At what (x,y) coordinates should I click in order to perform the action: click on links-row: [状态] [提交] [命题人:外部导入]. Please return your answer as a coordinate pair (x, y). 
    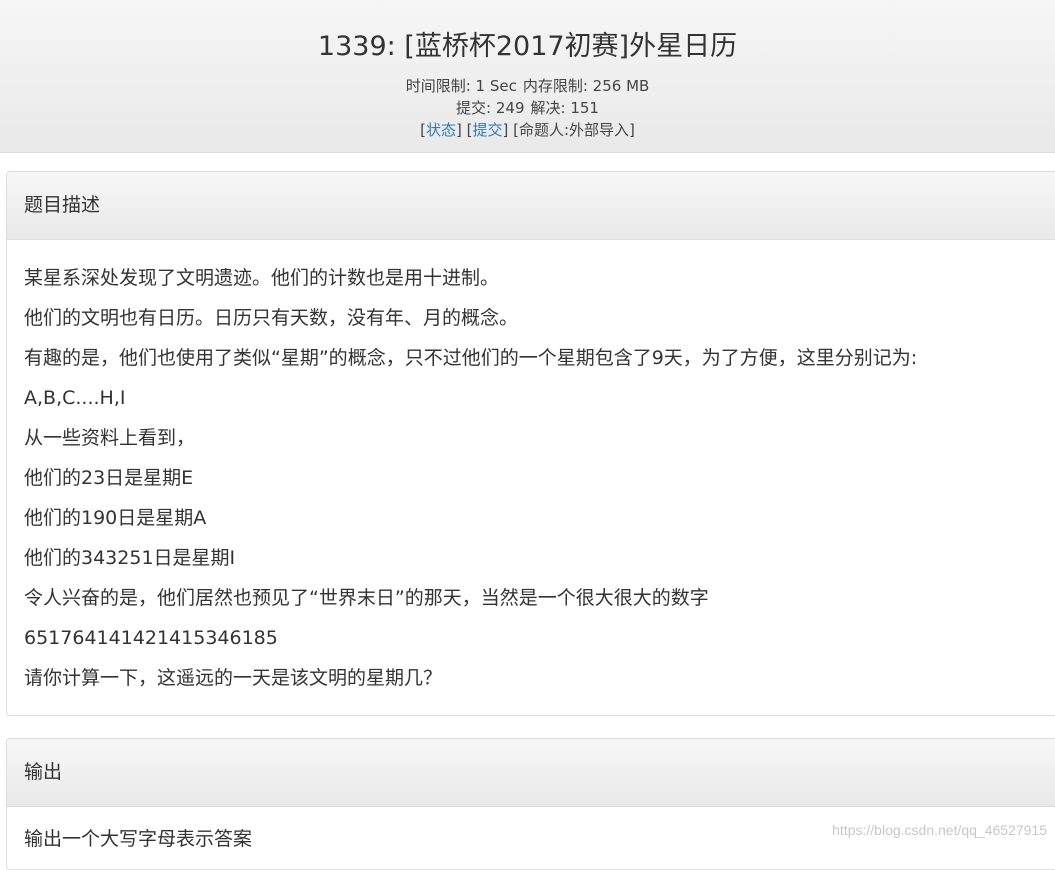
    Looking at the image, I should click on (527, 130).